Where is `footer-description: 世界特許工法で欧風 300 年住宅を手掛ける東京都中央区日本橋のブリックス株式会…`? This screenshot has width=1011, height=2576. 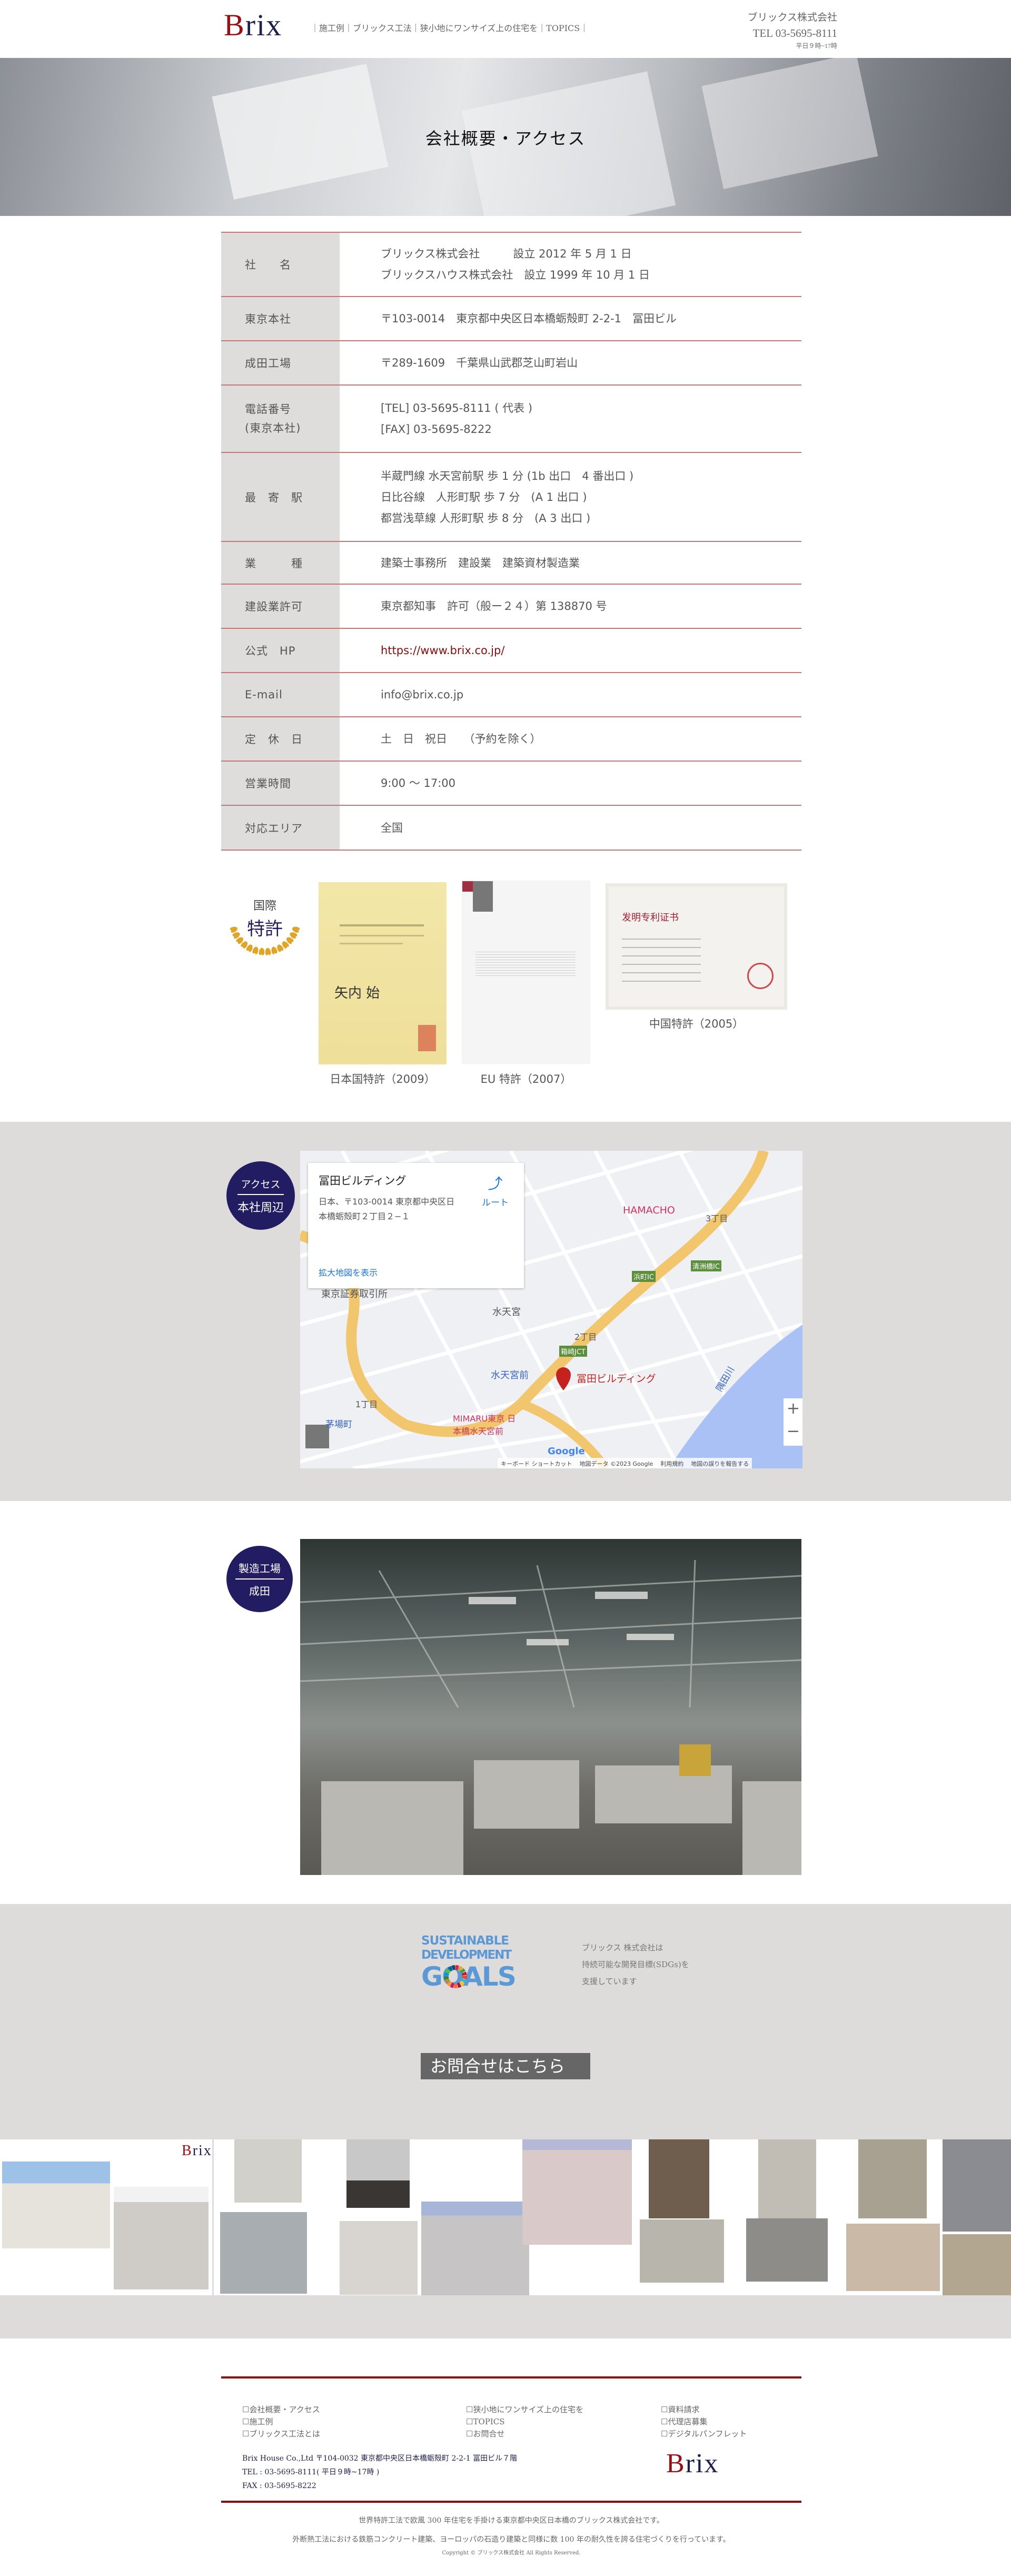 footer-description: 世界特許工法で欧風 300 年住宅を手掛ける東京都中央区日本橋のブリックス株式会… is located at coordinates (511, 2530).